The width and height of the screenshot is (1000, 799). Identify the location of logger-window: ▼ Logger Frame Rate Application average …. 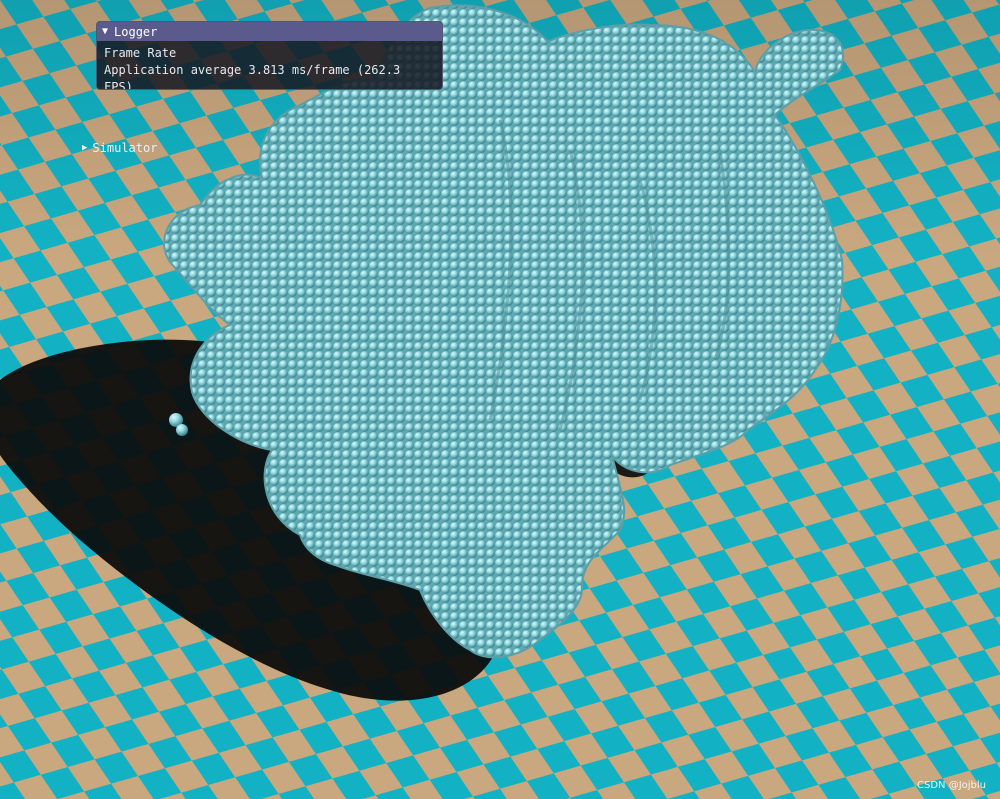
(269, 55).